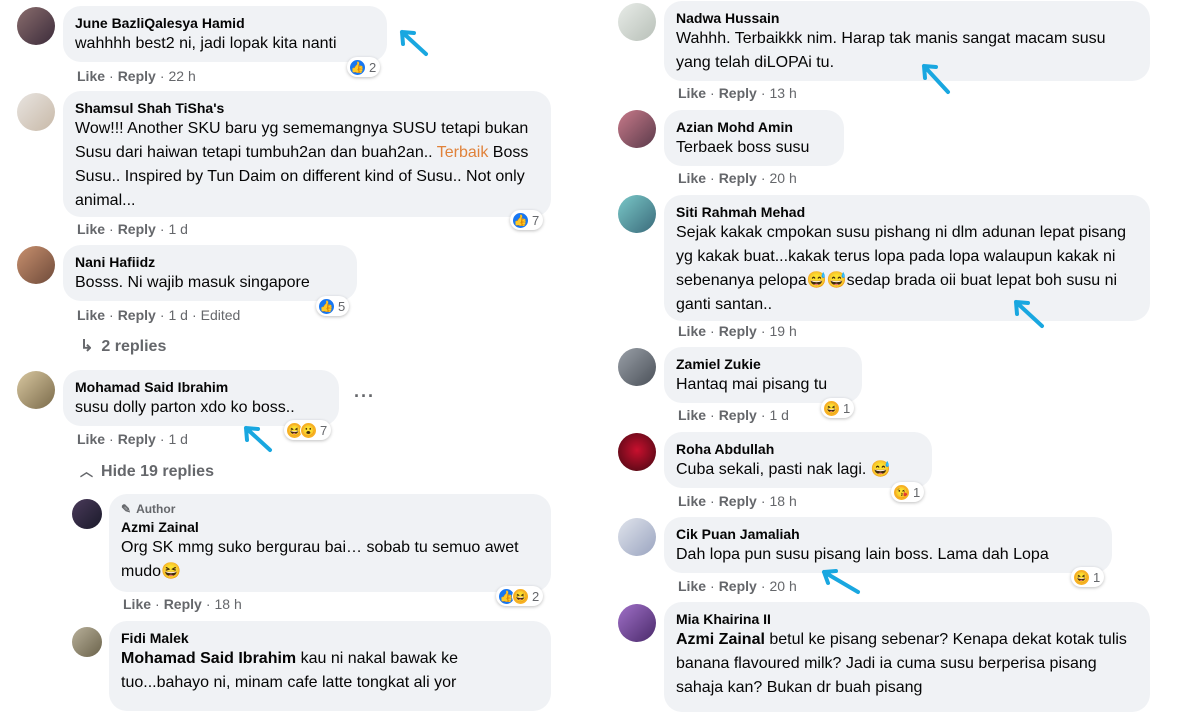 This screenshot has height=712, width=1200. What do you see at coordinates (782, 331) in the screenshot?
I see `comment-time: 19 h` at bounding box center [782, 331].